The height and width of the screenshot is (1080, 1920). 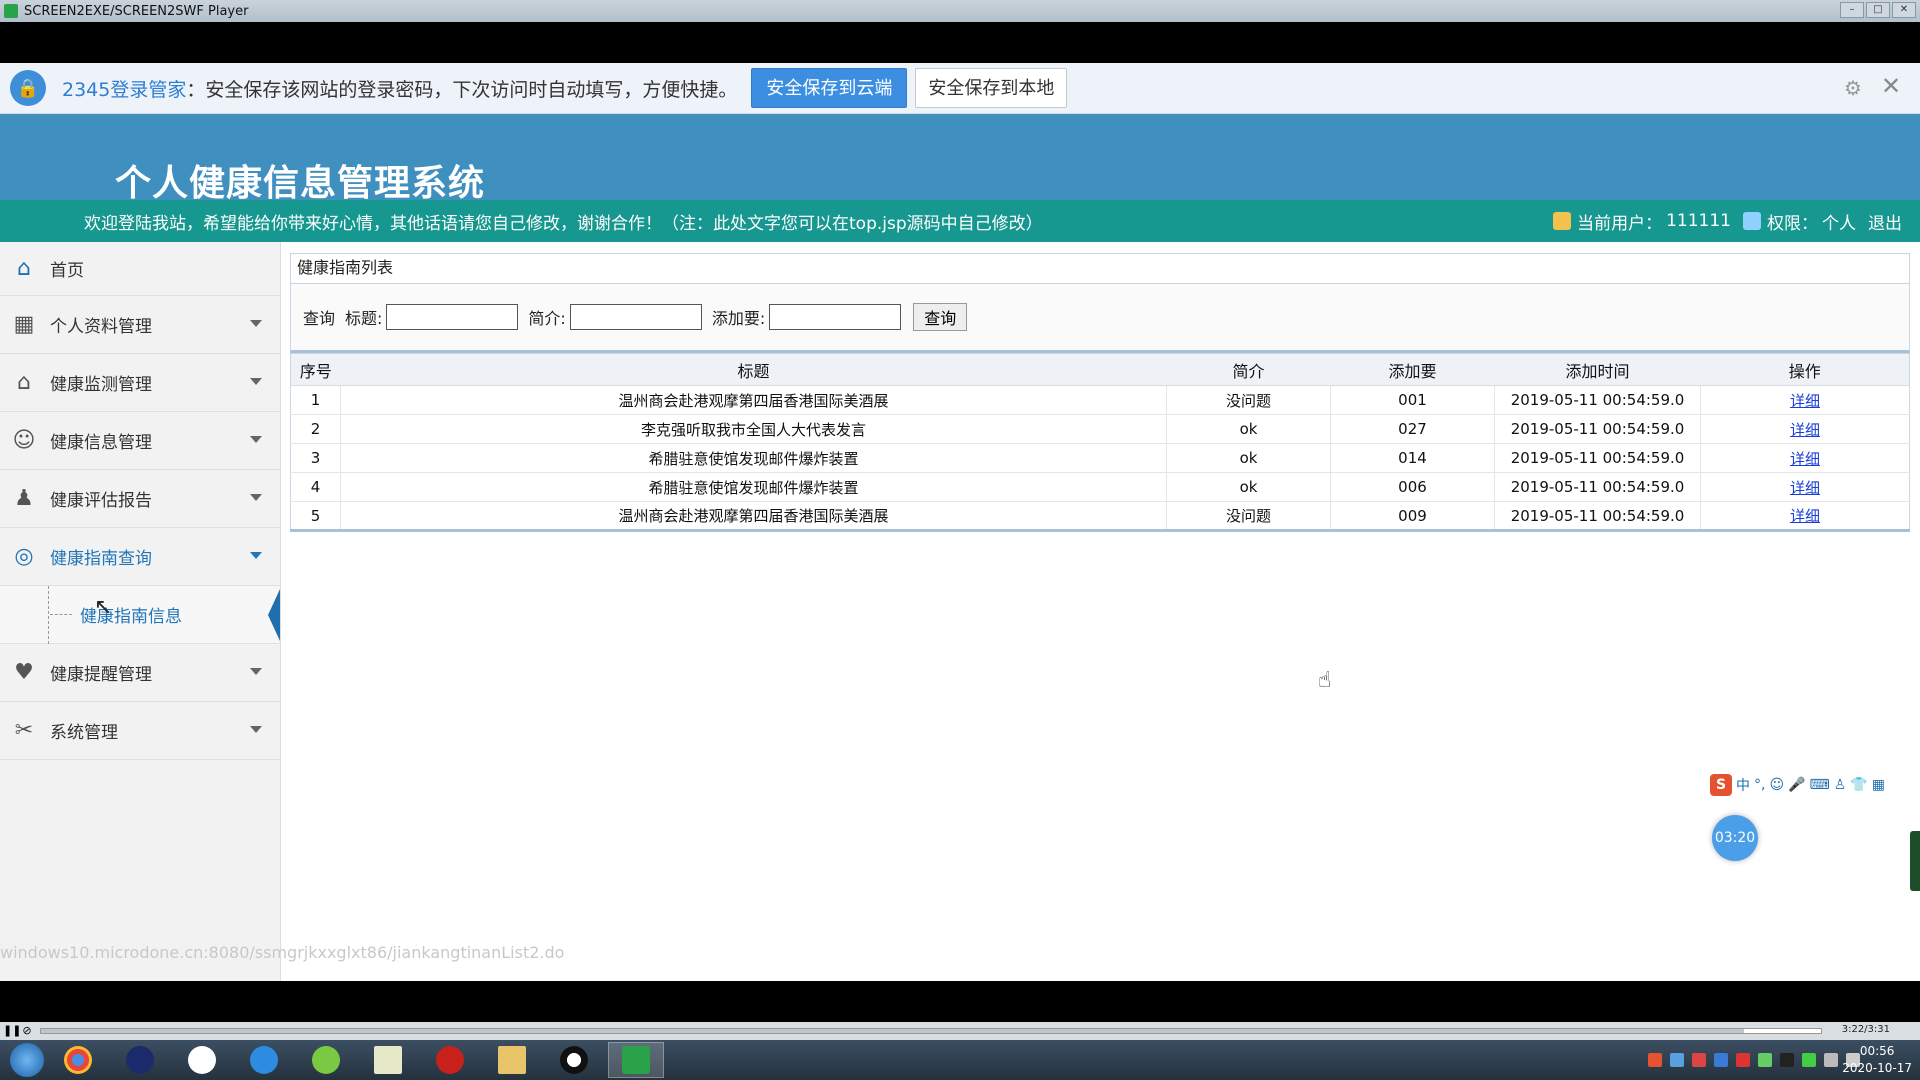 I want to click on logout-link: 退出, so click(x=1885, y=221).